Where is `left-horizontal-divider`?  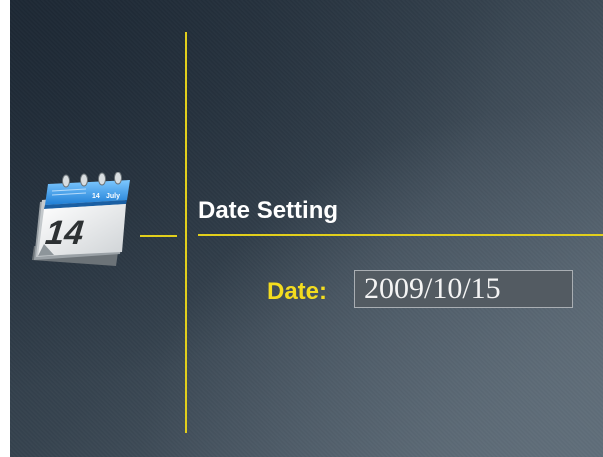
left-horizontal-divider is located at coordinates (158, 236).